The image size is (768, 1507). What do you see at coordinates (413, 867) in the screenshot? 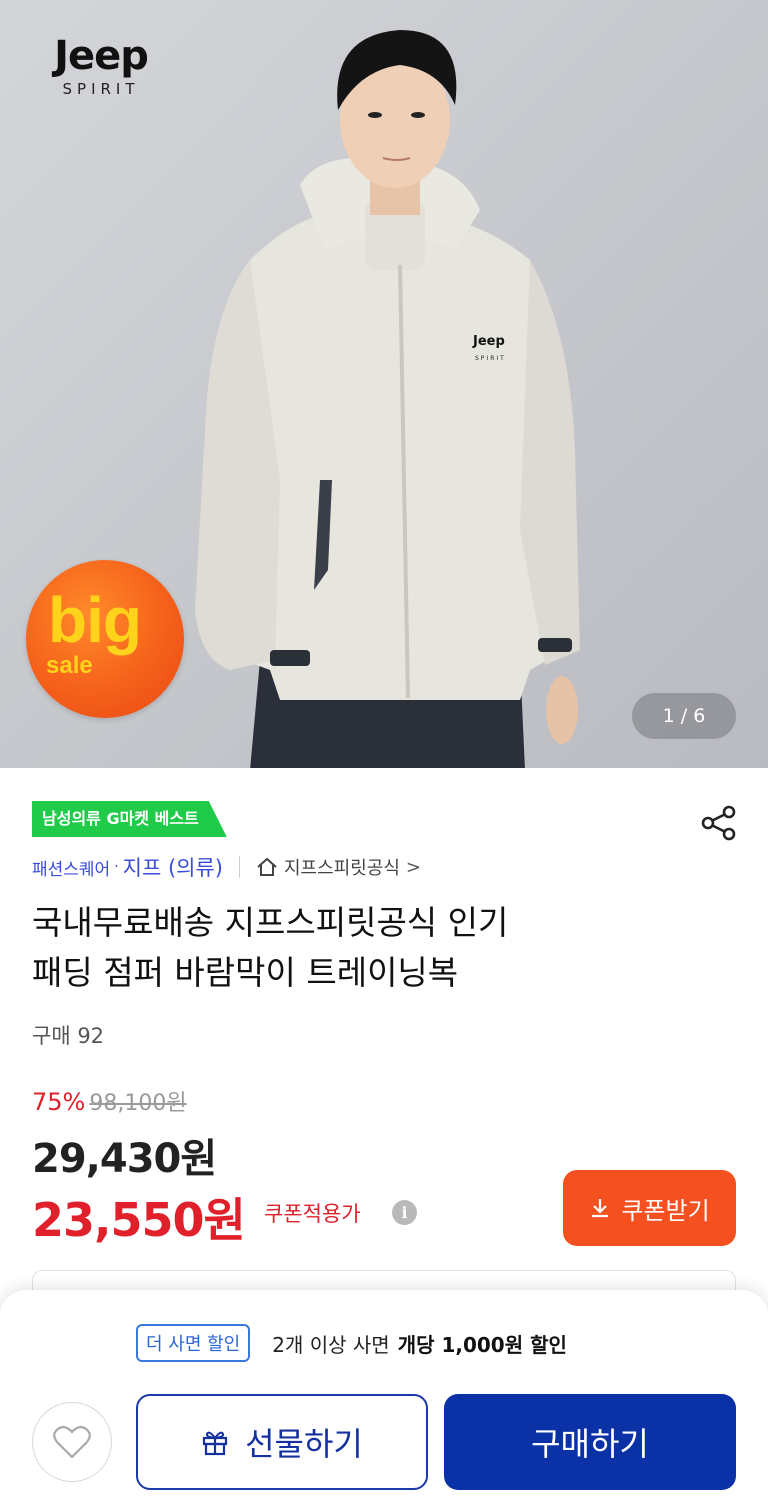
I see `chevron-right-icon: >` at bounding box center [413, 867].